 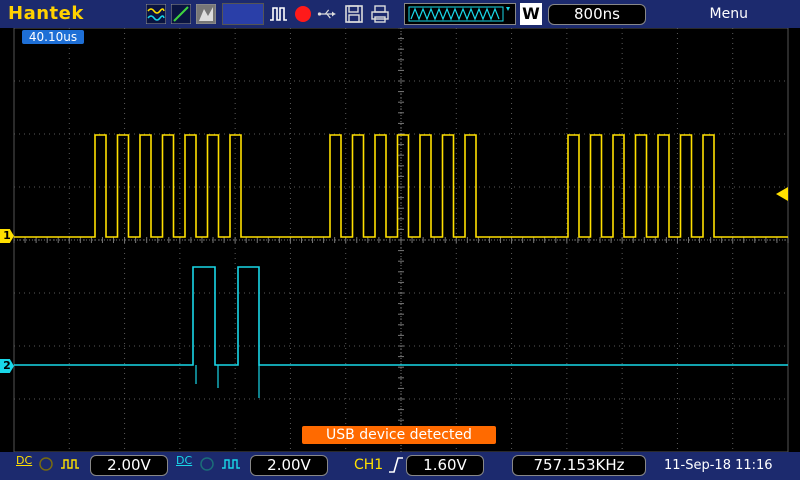 I want to click on ramp-icon, so click(x=181, y=14).